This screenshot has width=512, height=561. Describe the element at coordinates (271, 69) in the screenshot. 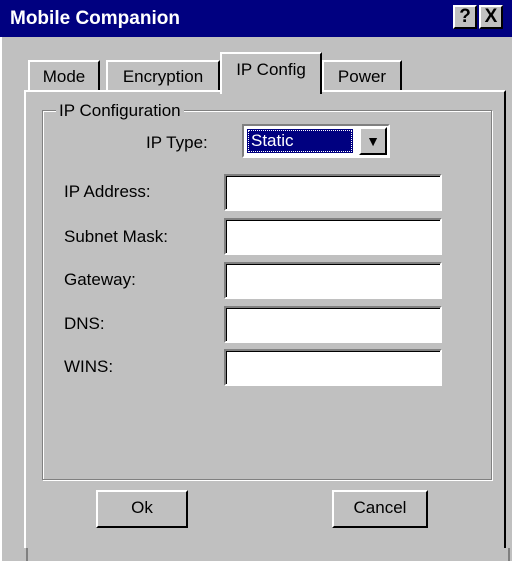

I see `tab-ip-config-label: IP Config` at that location.